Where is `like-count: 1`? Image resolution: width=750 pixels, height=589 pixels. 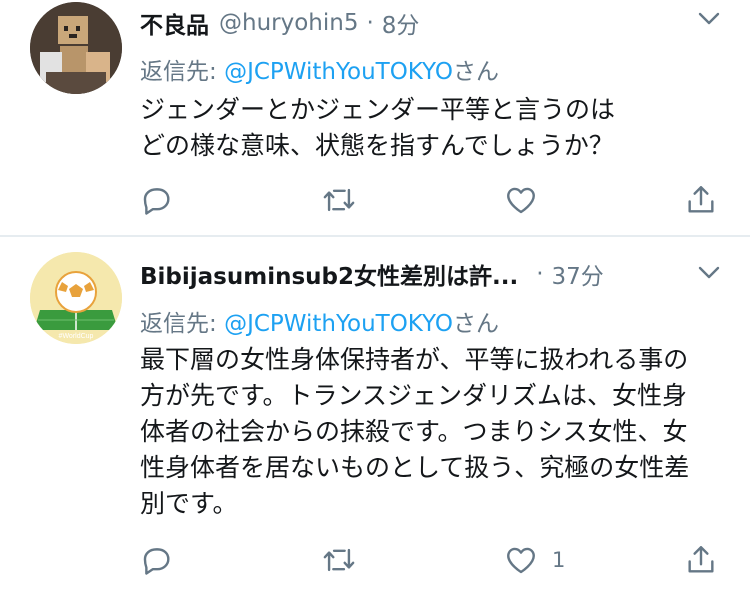 like-count: 1 is located at coordinates (559, 560).